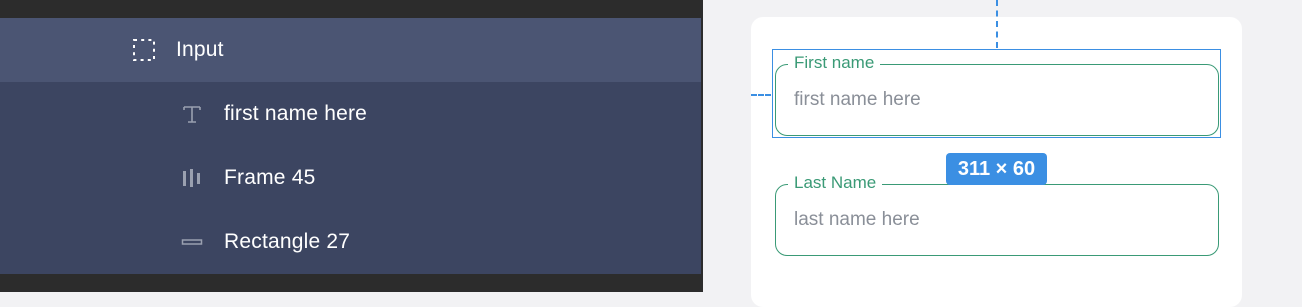 The height and width of the screenshot is (307, 1302). I want to click on layer-label: first name here, so click(296, 113).